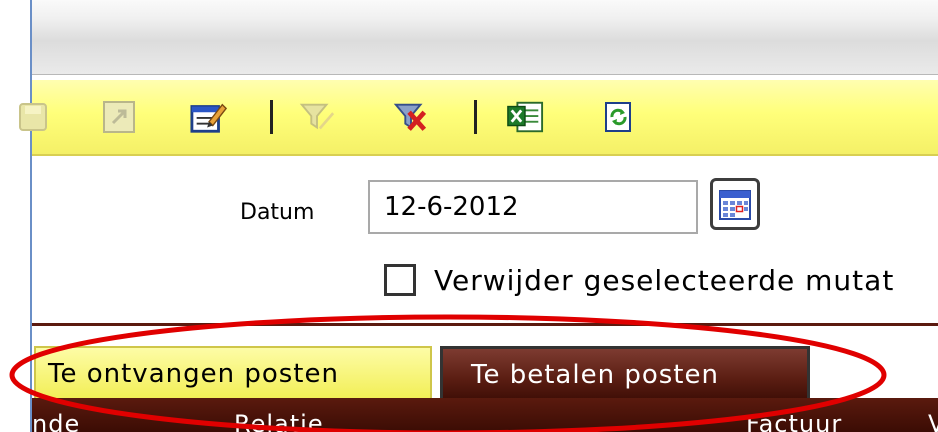 The width and height of the screenshot is (938, 432). I want to click on calendar-button, so click(735, 204).